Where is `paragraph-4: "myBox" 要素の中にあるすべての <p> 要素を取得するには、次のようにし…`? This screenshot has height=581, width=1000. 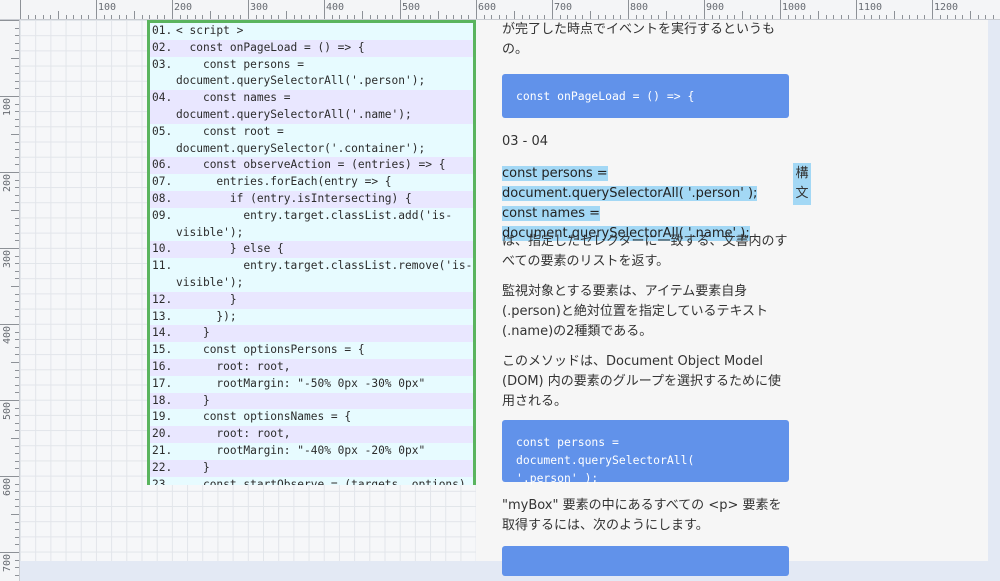 paragraph-4: "myBox" 要素の中にあるすべての <p> 要素を取得するには、次のようにし… is located at coordinates (642, 515).